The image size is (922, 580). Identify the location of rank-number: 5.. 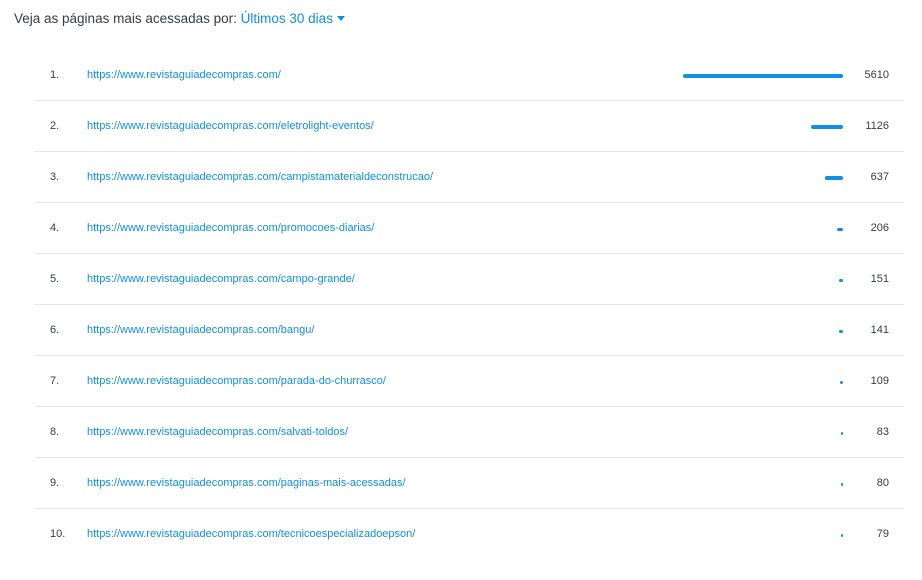
(55, 279).